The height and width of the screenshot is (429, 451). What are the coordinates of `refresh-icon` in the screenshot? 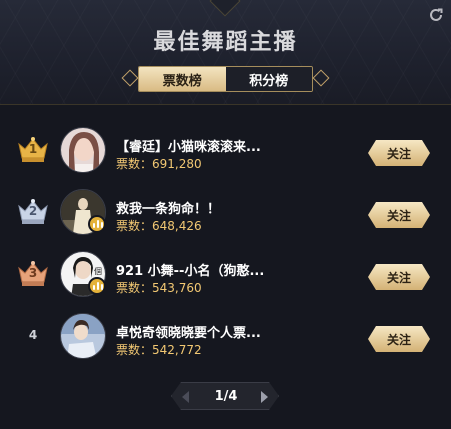 It's located at (436, 15).